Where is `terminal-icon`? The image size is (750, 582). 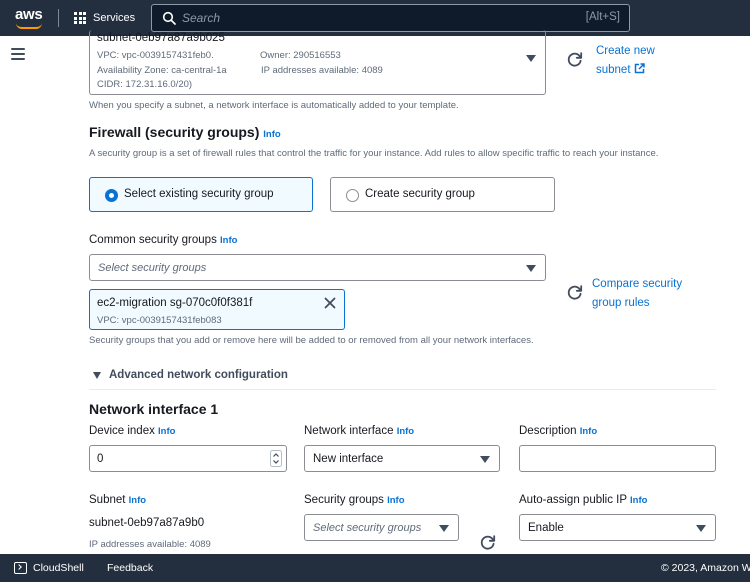
terminal-icon is located at coordinates (20, 568).